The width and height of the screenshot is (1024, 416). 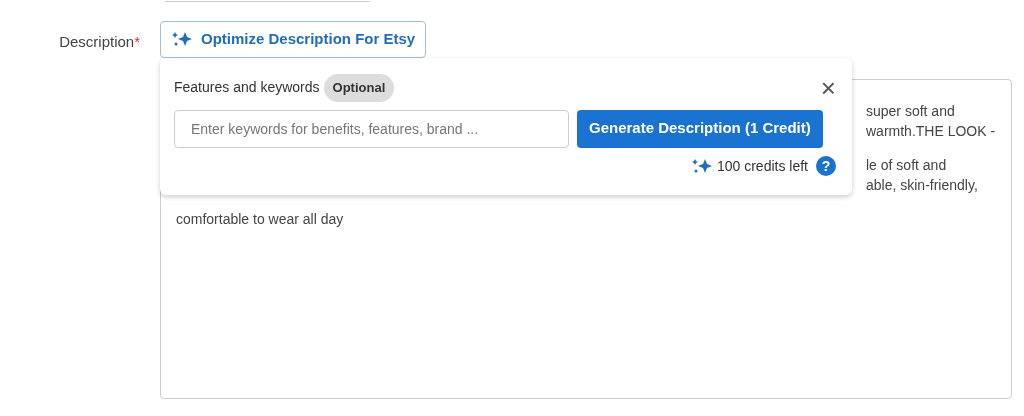 What do you see at coordinates (260, 218) in the screenshot?
I see `description-line: comfortable to wear all day` at bounding box center [260, 218].